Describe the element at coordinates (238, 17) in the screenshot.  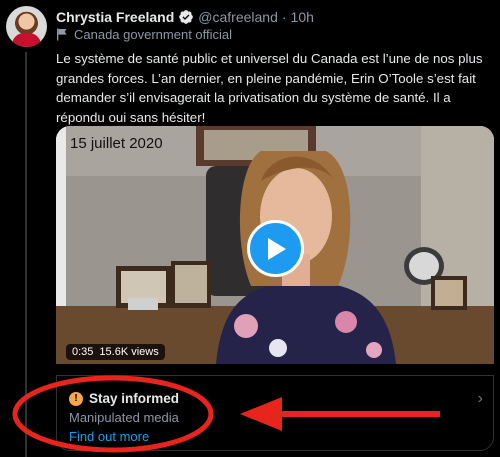
I see `author-handle: @cafreeland` at that location.